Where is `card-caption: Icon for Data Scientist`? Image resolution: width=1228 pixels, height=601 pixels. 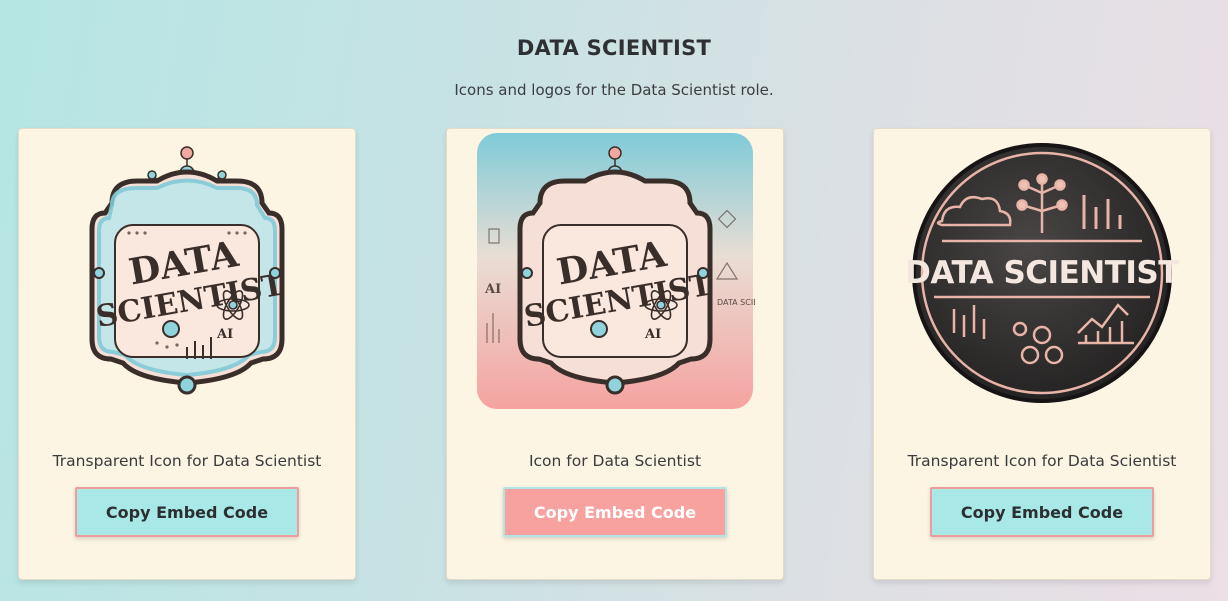
card-caption: Icon for Data Scientist is located at coordinates (615, 461).